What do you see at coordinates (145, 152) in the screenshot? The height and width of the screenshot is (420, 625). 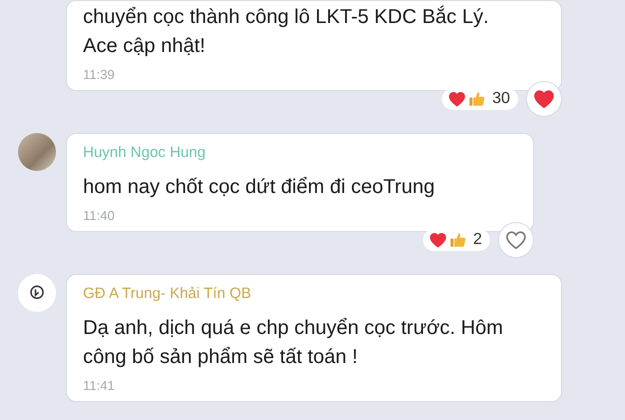 I see `sender-name: Huynh Ngoc Hung` at bounding box center [145, 152].